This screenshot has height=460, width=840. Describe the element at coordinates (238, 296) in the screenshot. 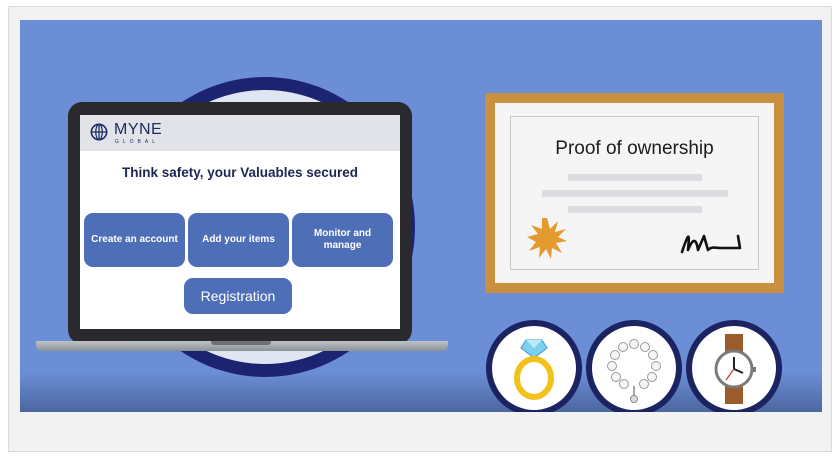

I see `registration-button: Registration` at that location.